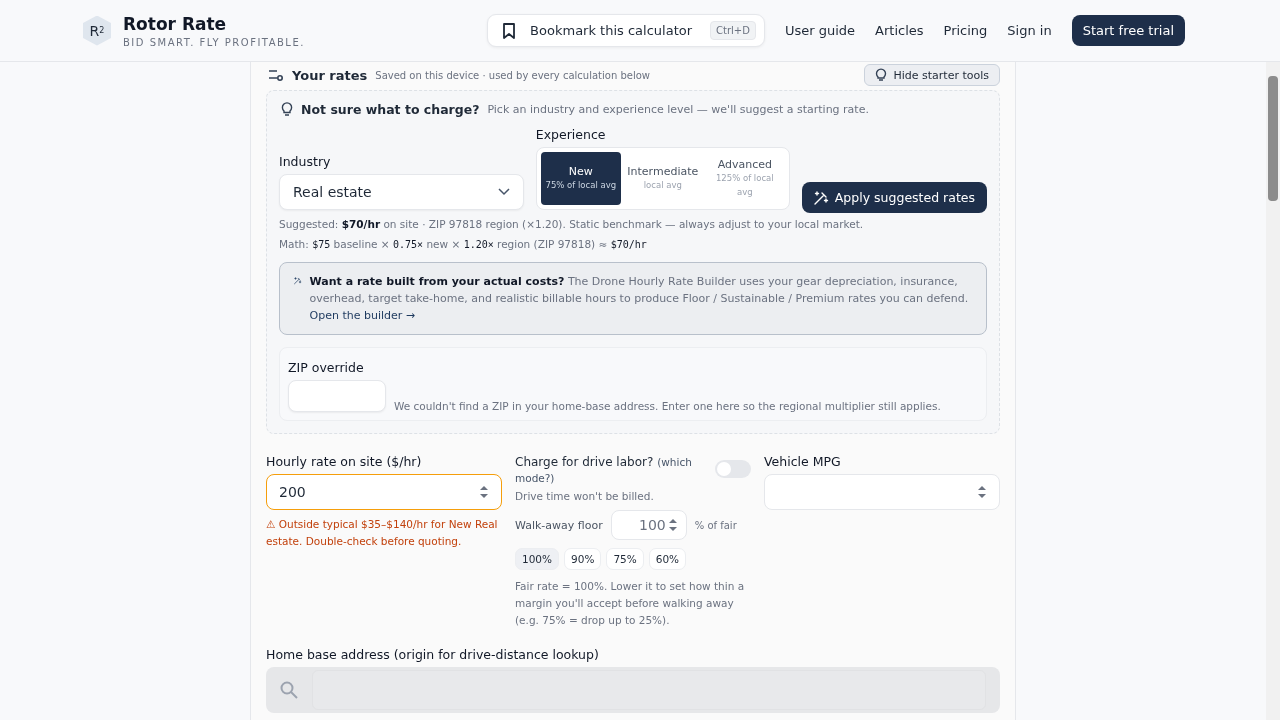  Describe the element at coordinates (625, 559) in the screenshot. I see `preset-chip: 75%` at that location.